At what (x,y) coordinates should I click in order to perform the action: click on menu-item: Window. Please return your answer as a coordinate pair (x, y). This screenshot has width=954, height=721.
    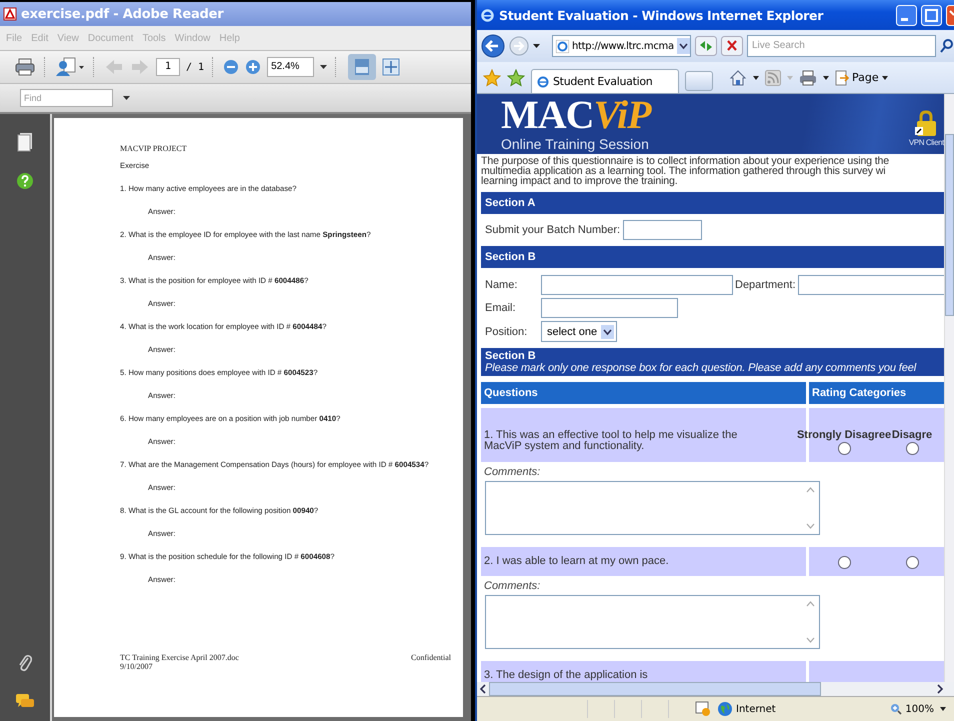
    Looking at the image, I should click on (192, 38).